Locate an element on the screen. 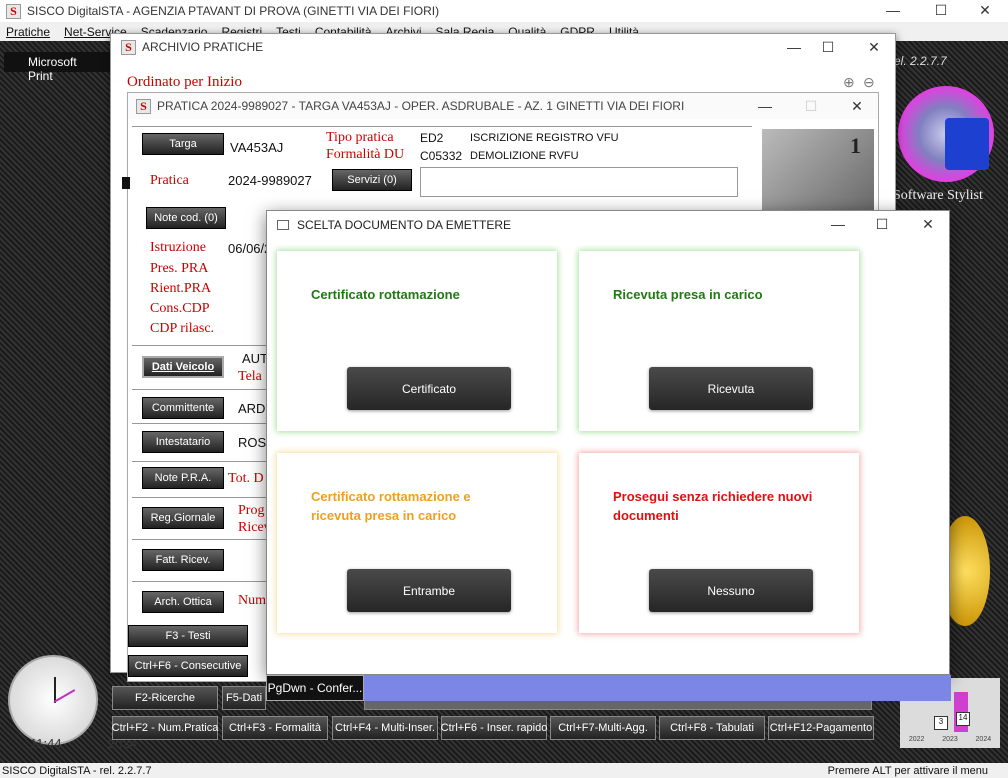  chart-year-label: 2023 is located at coordinates (950, 739).